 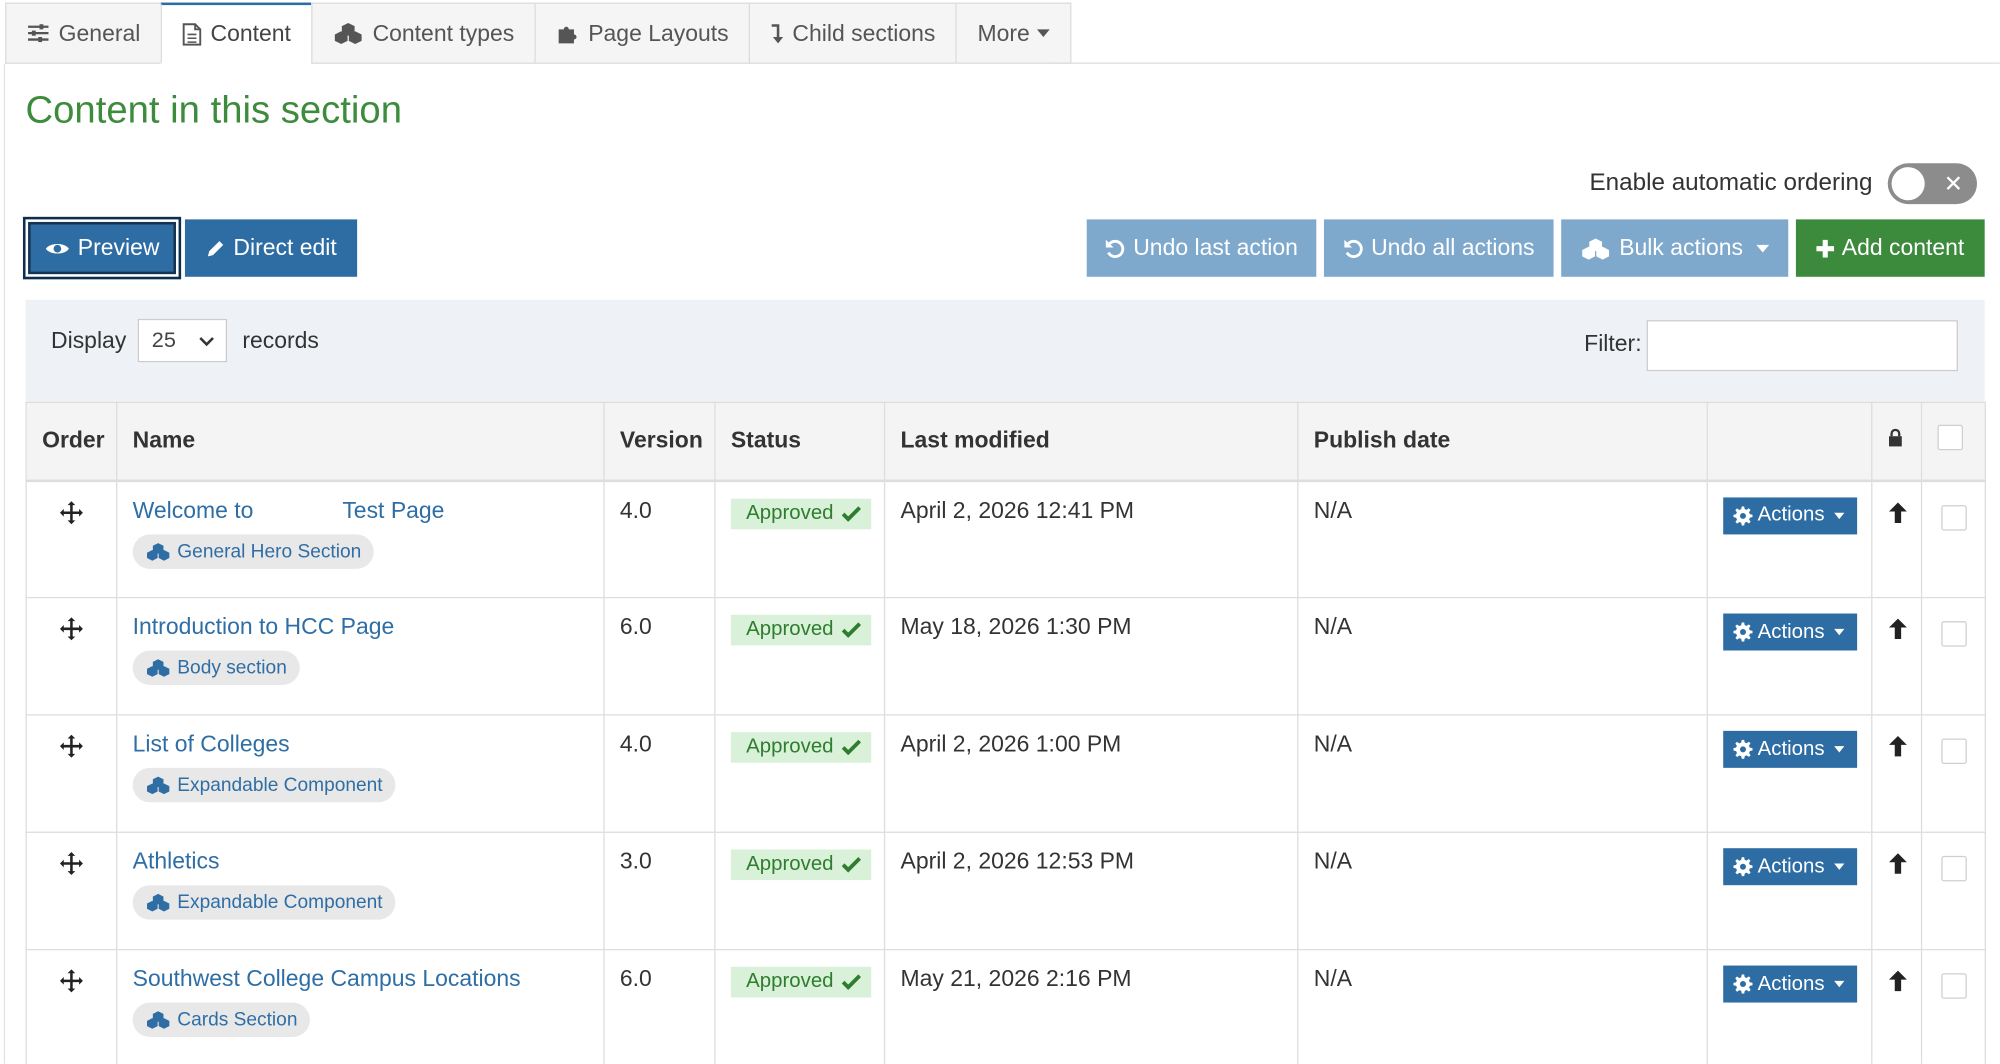 What do you see at coordinates (1953, 183) in the screenshot?
I see `close-icon: ✕` at bounding box center [1953, 183].